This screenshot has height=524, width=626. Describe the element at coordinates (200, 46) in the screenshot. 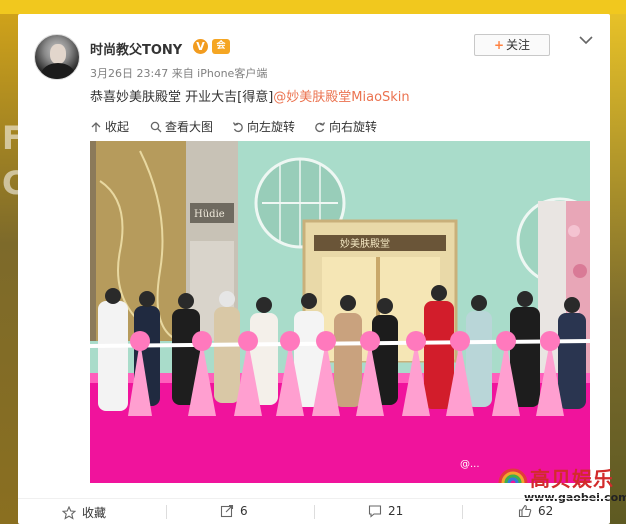

I see `verified-badge-icon: V` at that location.